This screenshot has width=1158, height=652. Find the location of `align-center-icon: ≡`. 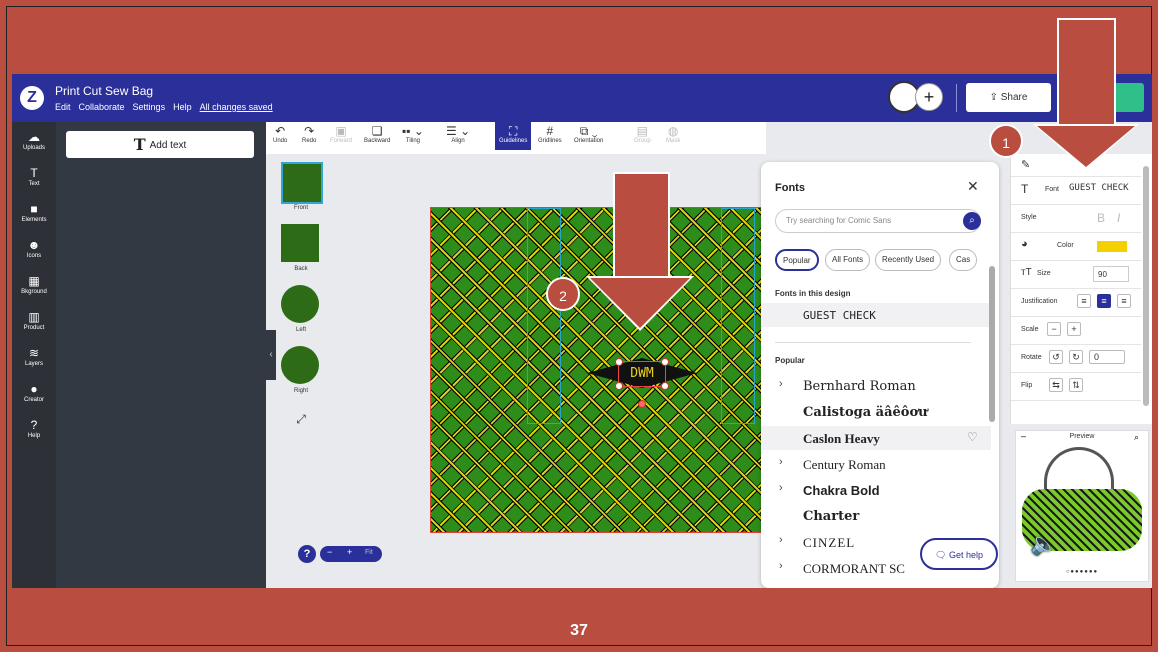

align-center-icon: ≡ is located at coordinates (1104, 301).